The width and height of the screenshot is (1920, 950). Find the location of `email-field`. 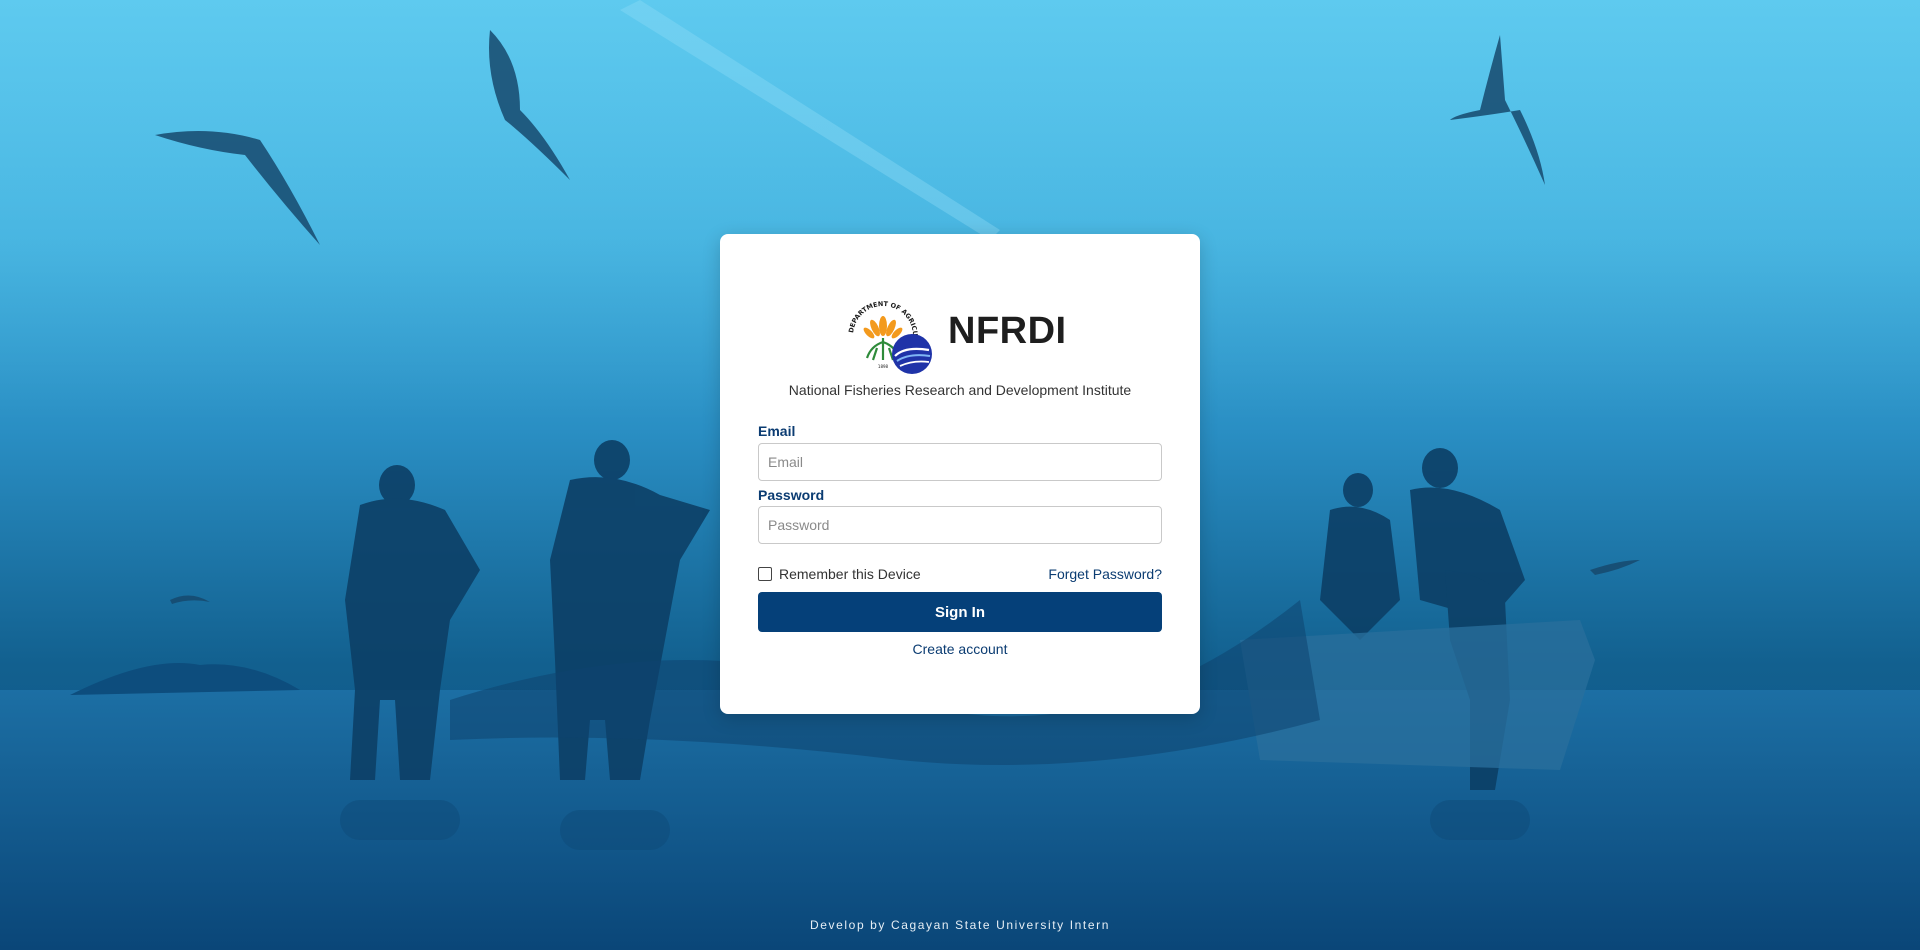

email-field is located at coordinates (960, 462).